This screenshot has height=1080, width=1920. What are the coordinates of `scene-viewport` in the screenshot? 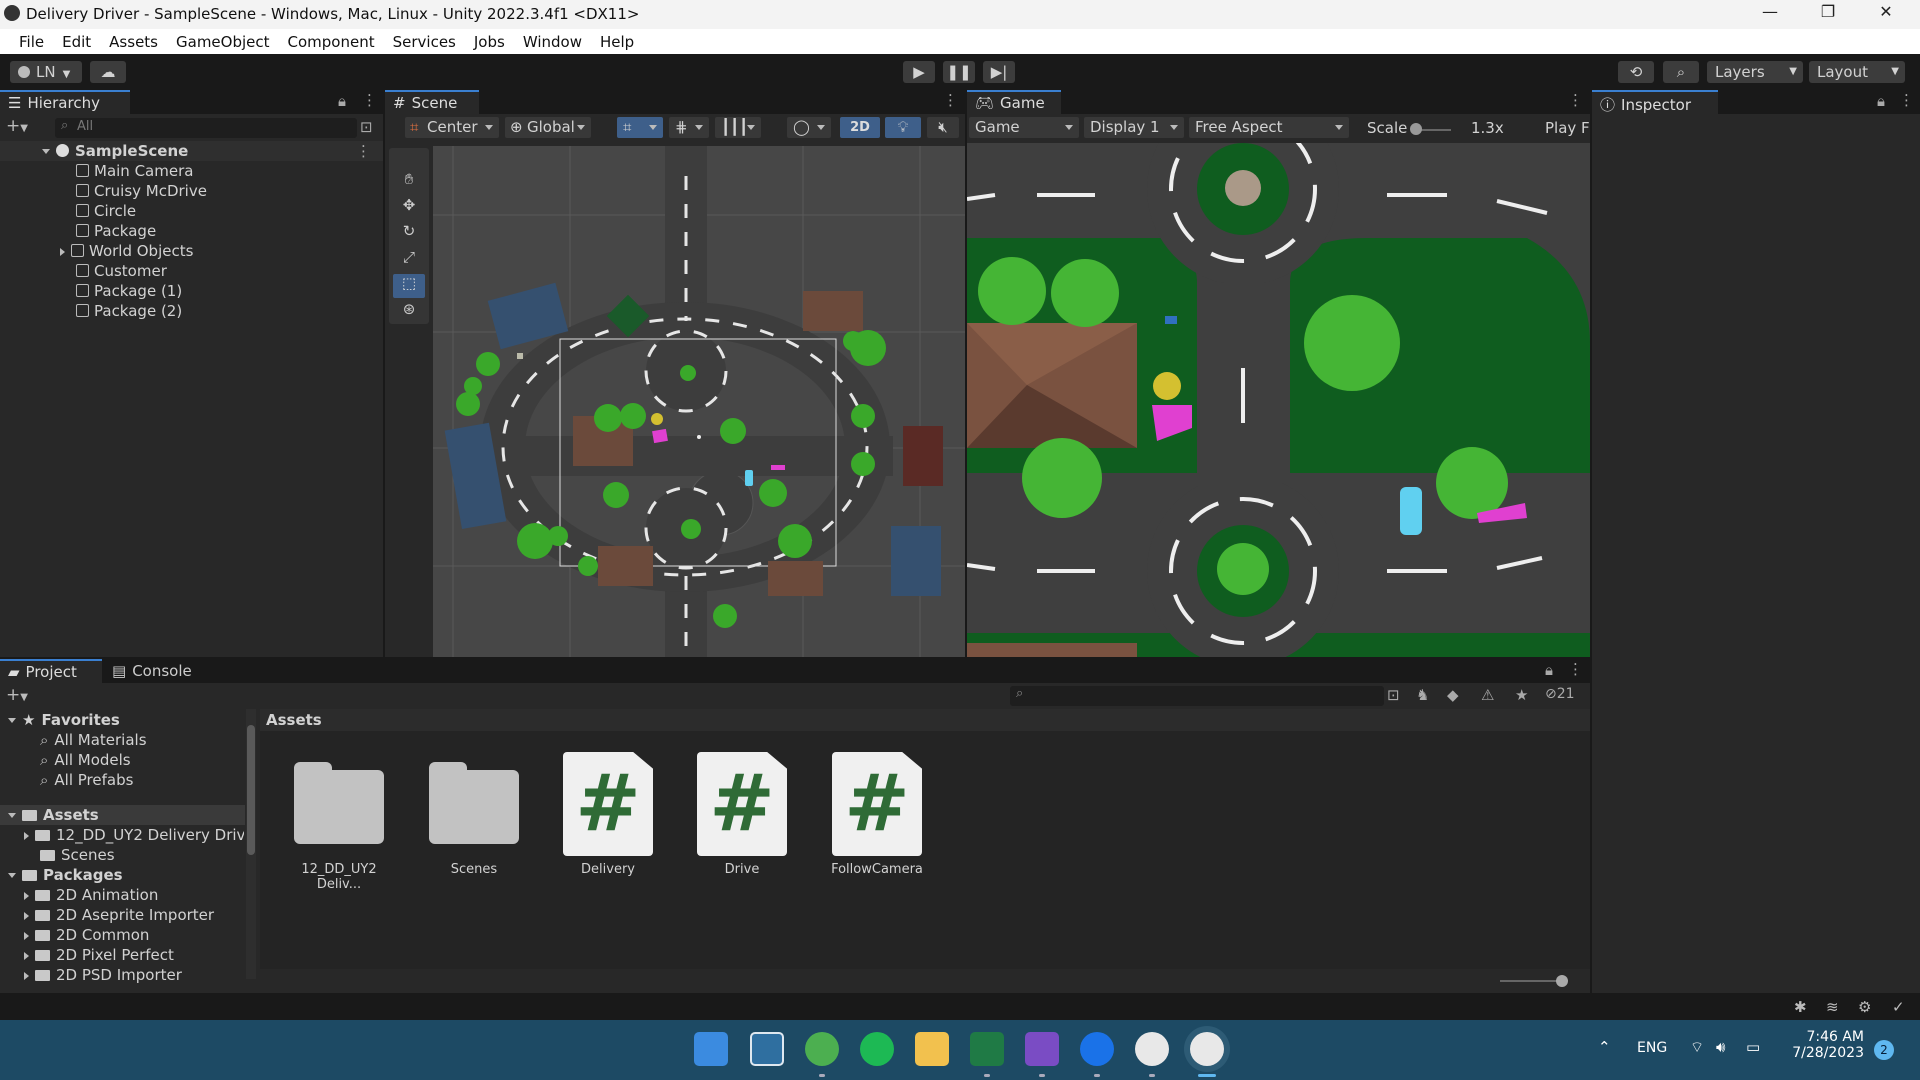 It's located at (699, 401).